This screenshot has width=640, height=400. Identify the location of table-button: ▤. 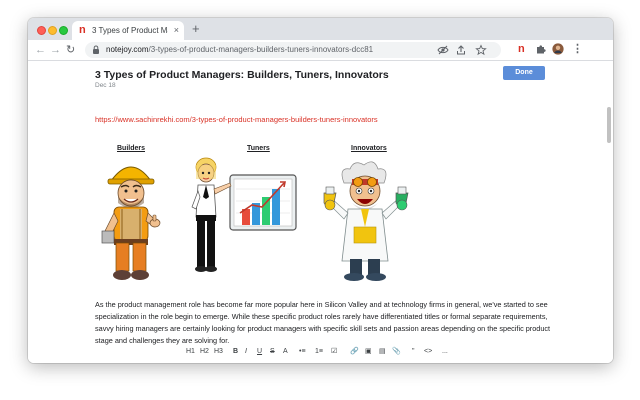
(382, 352).